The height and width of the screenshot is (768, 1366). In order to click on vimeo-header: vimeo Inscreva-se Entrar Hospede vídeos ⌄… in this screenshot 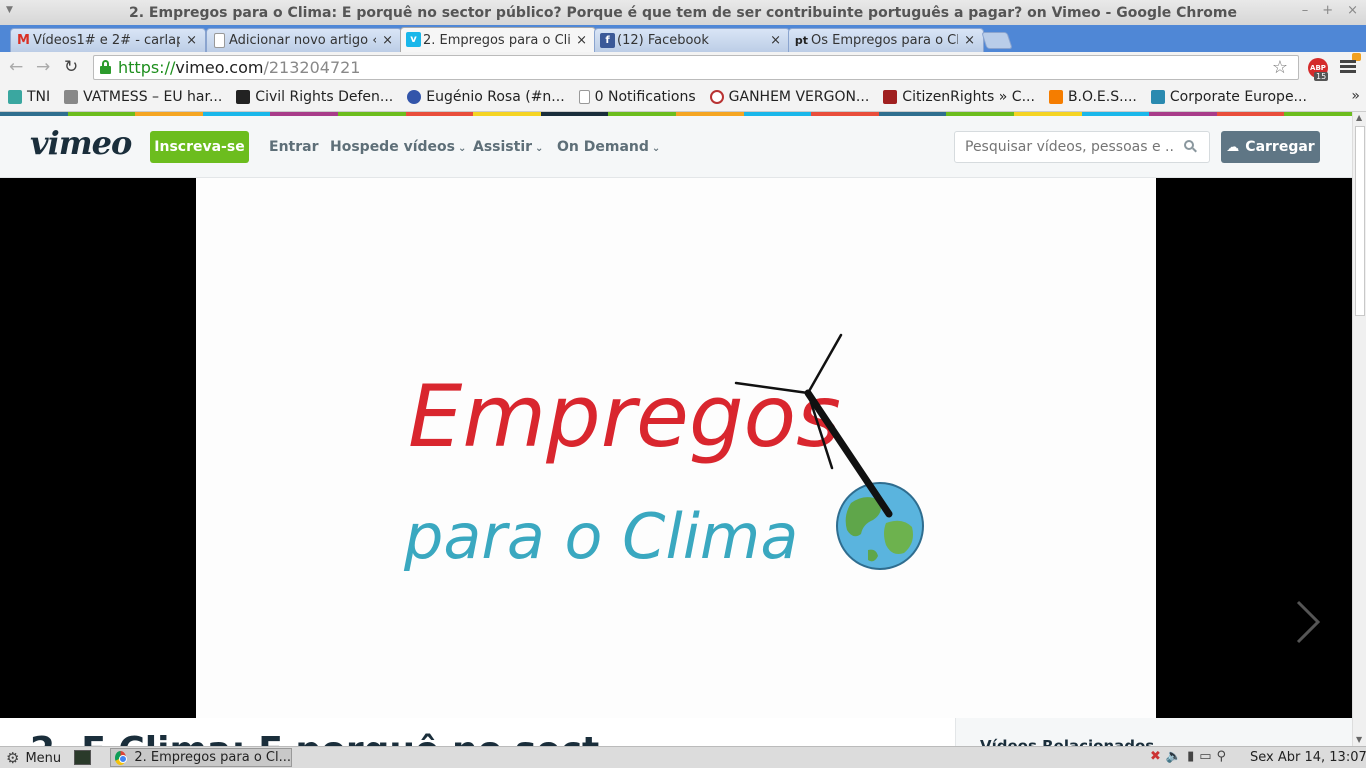, I will do `click(676, 147)`.